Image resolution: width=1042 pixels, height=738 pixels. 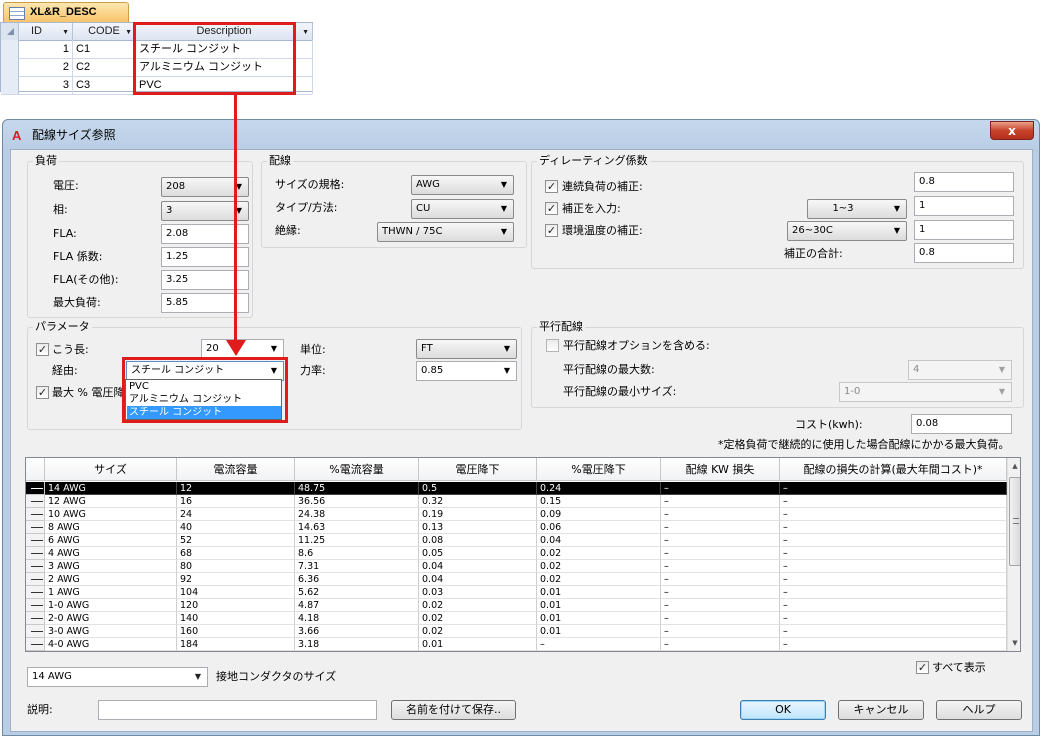 What do you see at coordinates (521, 134) in the screenshot?
I see `dialog-titlebar: A 配線サイズ参照 x` at bounding box center [521, 134].